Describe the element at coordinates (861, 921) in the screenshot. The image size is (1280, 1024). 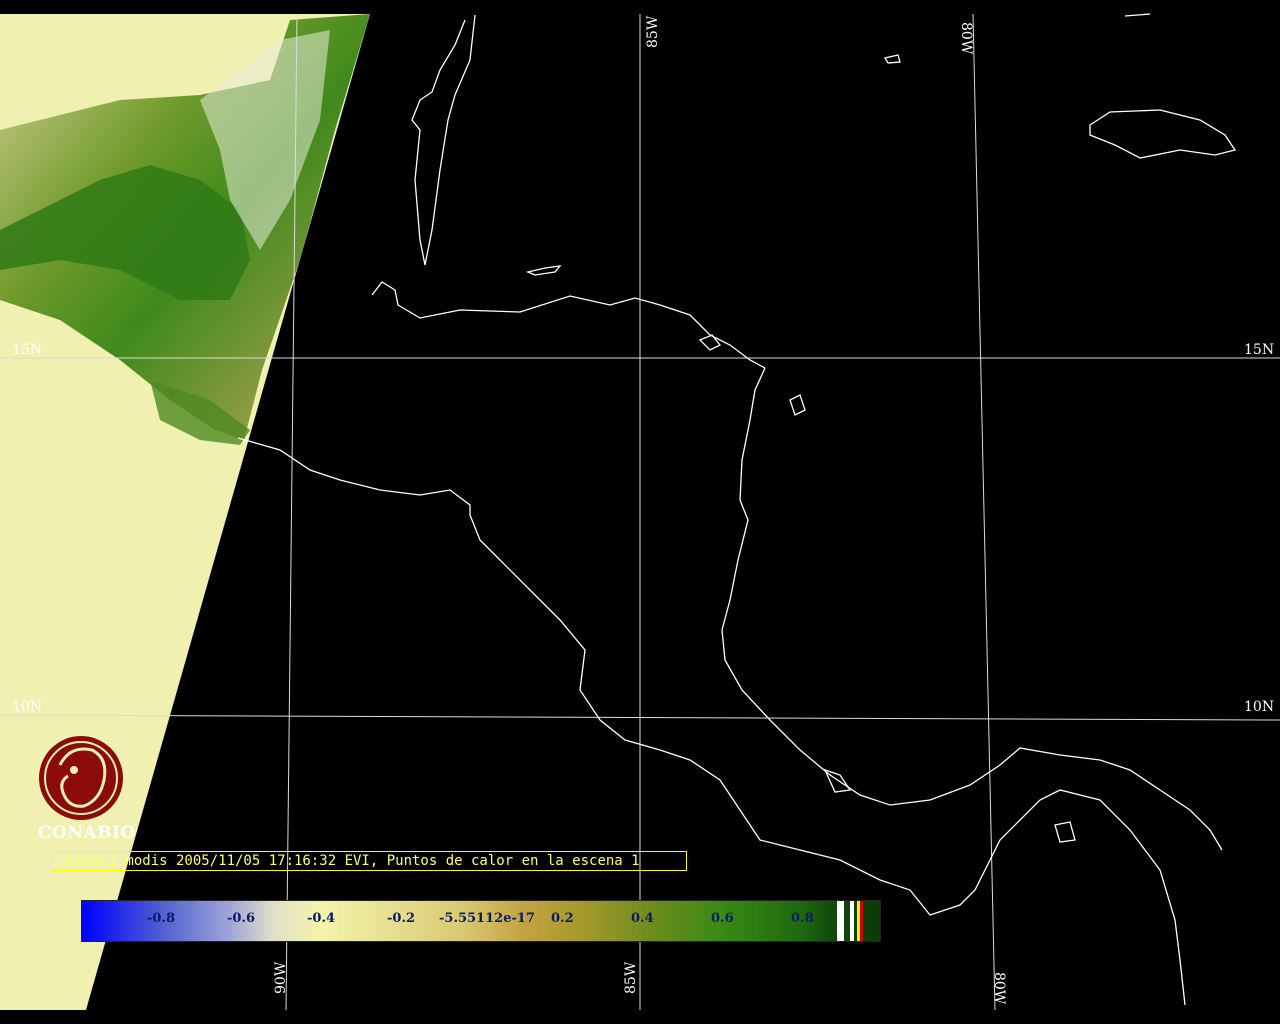
I see `colorbar-red-stripe` at that location.